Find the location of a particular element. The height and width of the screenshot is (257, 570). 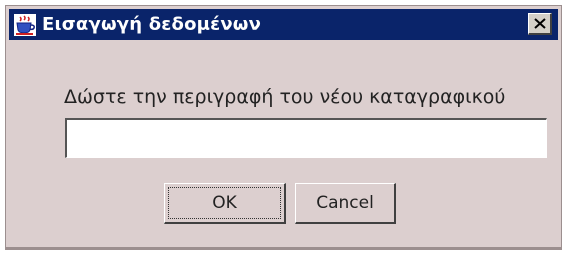

focus-indicator is located at coordinates (224, 203).